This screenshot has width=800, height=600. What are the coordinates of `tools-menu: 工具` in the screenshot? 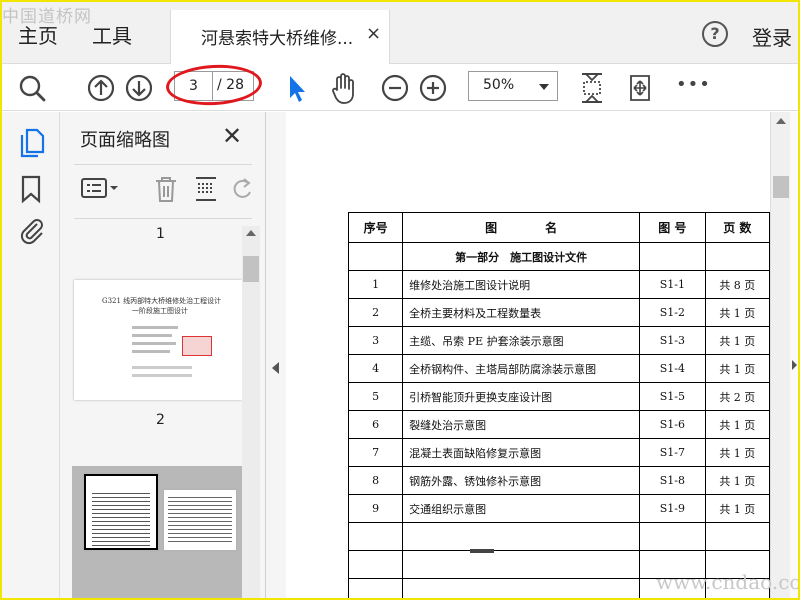 It's located at (112, 34).